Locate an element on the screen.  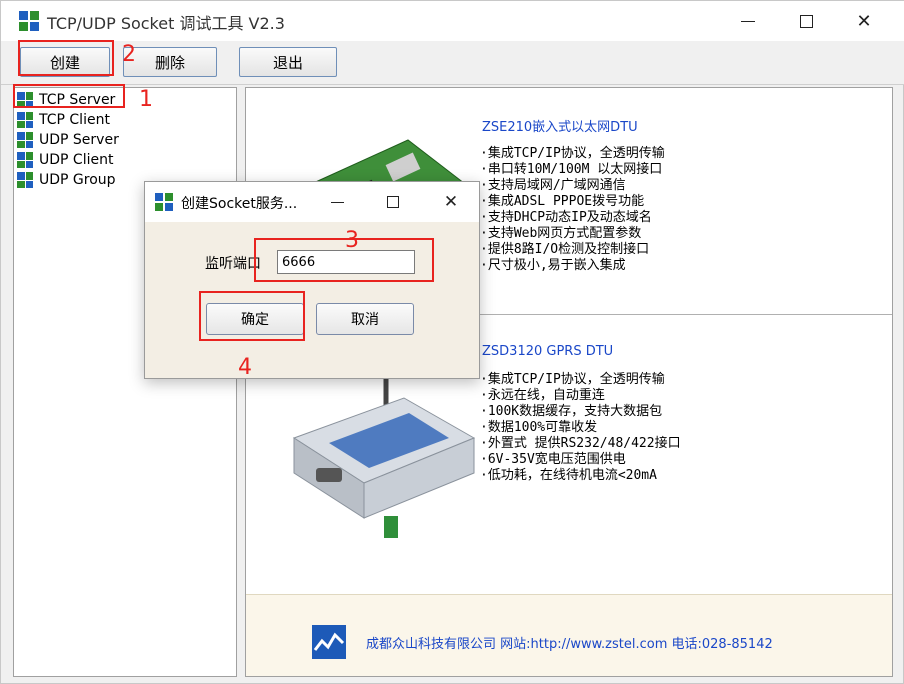
tree-item-udp-server: UDP Server is located at coordinates (68, 140).